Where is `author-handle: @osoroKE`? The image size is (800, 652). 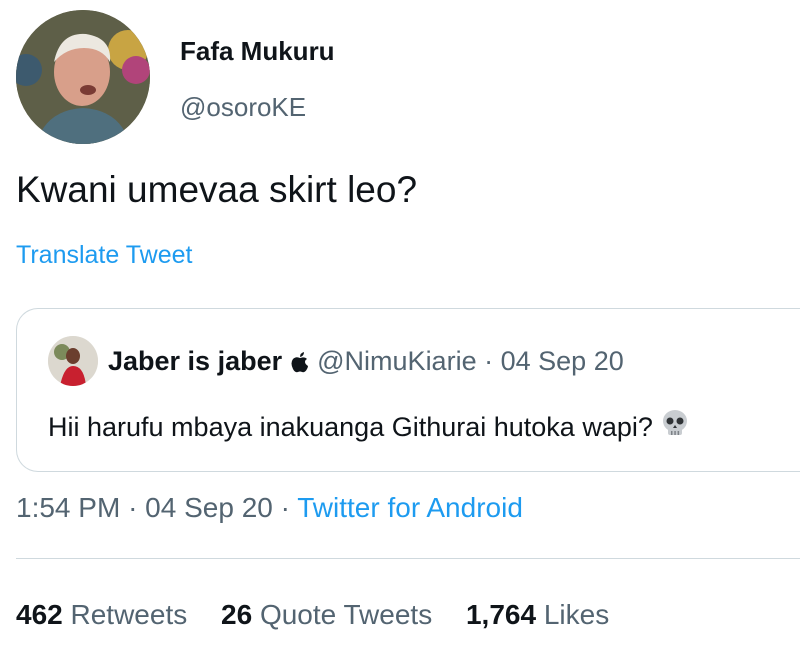
author-handle: @osoroKE is located at coordinates (257, 107).